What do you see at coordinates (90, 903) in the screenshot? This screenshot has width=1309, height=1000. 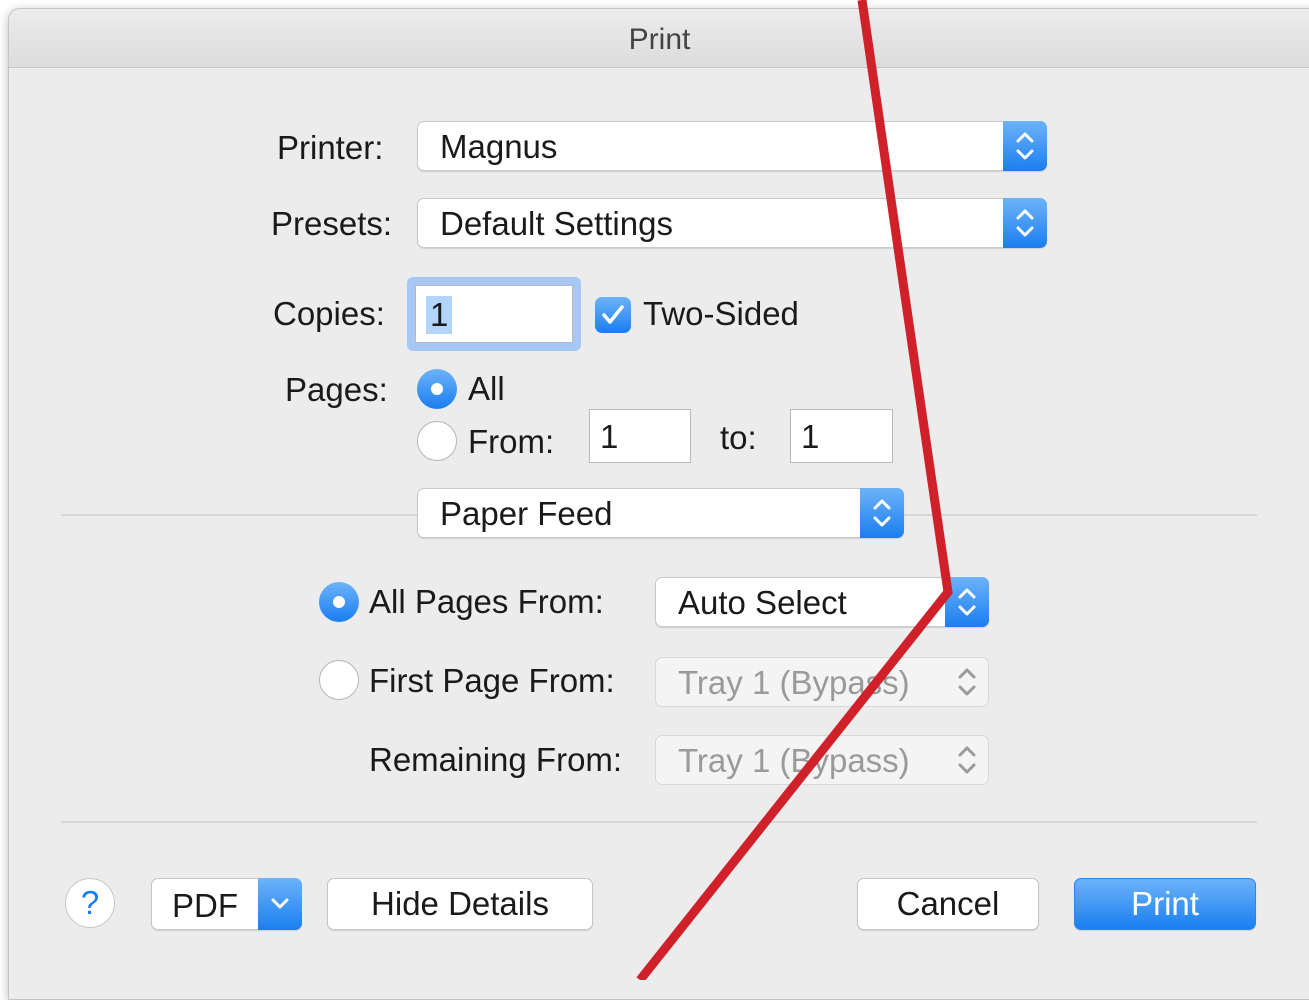 I see `help-button: ?` at bounding box center [90, 903].